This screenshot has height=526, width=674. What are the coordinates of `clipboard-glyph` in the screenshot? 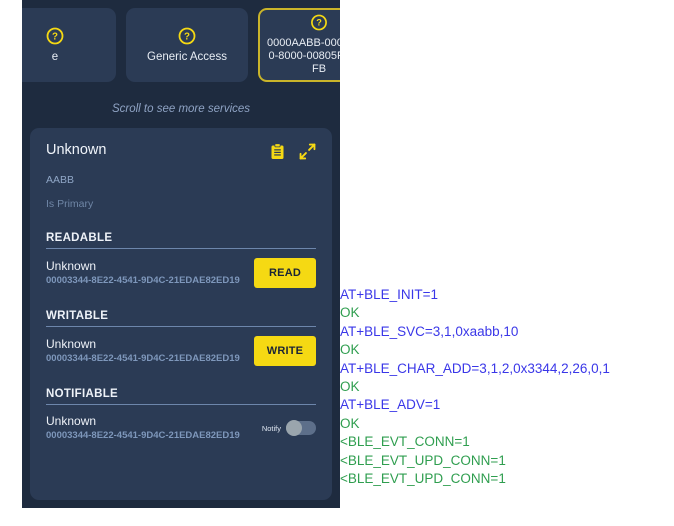 It's located at (277, 151).